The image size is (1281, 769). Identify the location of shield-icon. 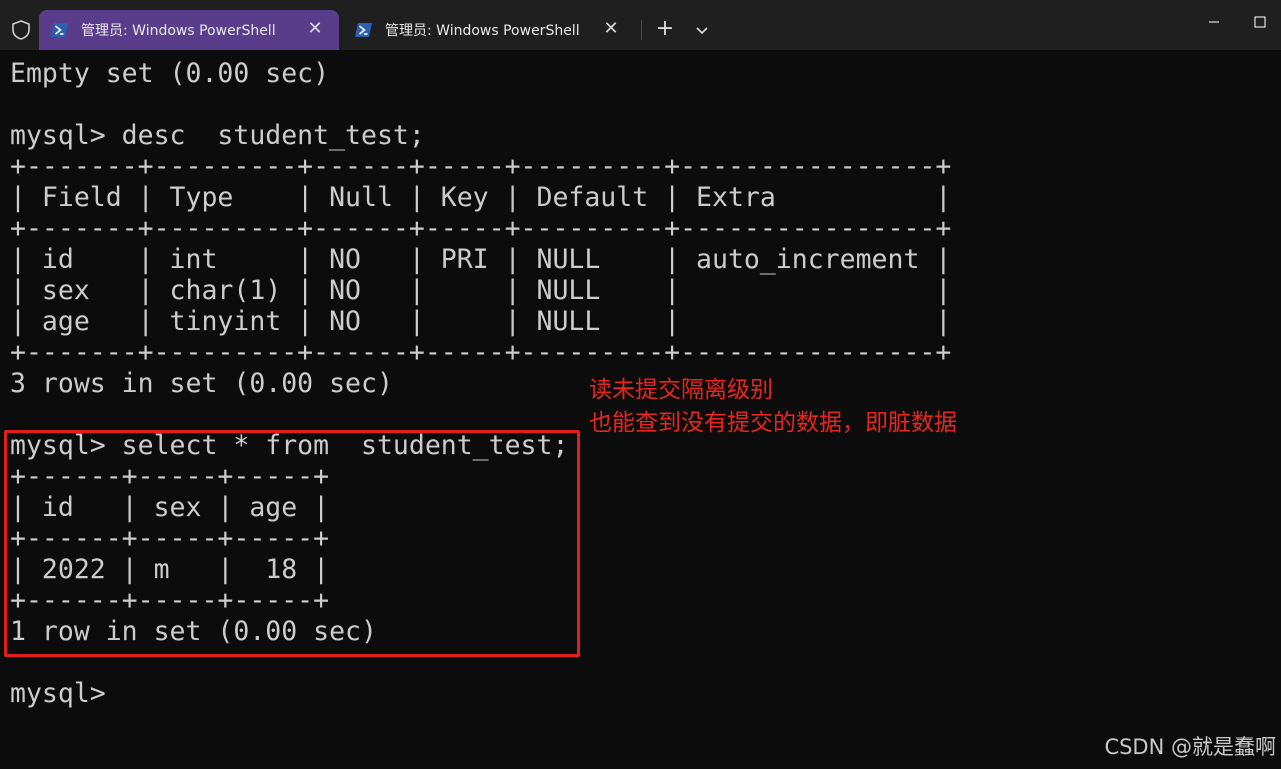
(21, 30).